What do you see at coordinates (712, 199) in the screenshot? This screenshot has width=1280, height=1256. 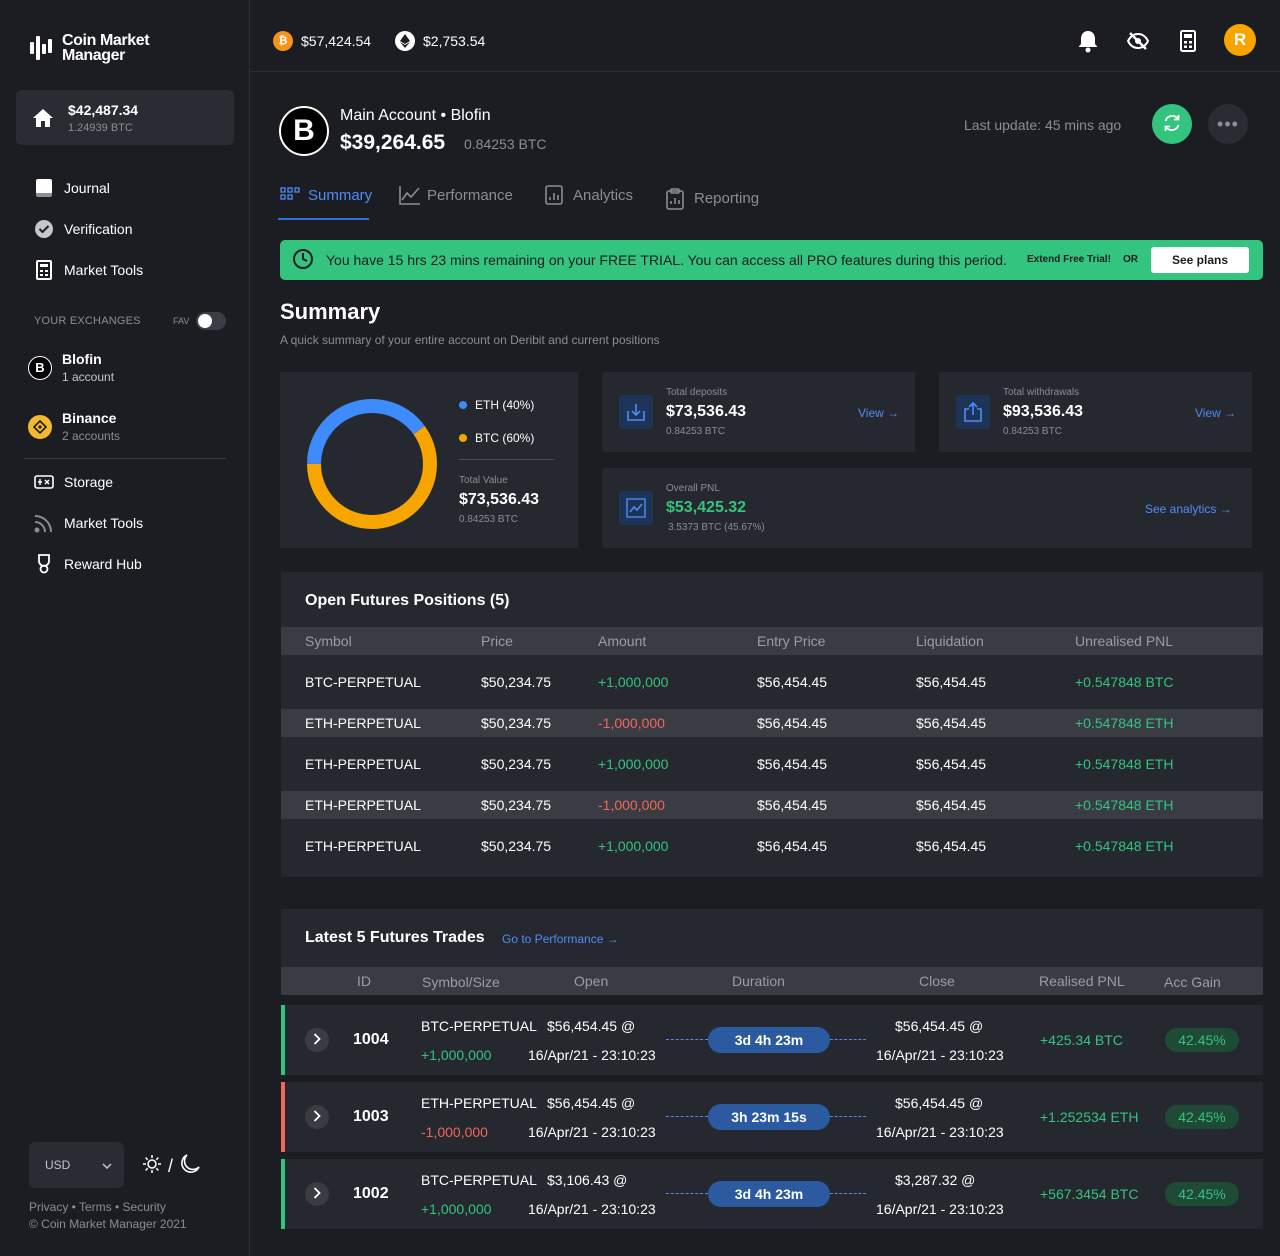 I see `tab-reporting: Reporting` at bounding box center [712, 199].